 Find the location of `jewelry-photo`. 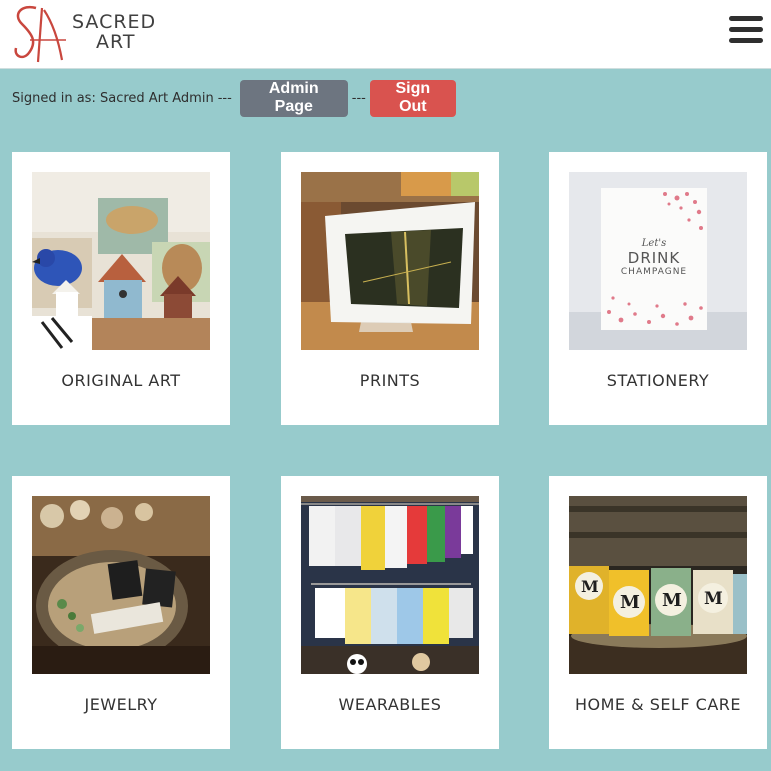

jewelry-photo is located at coordinates (121, 585).